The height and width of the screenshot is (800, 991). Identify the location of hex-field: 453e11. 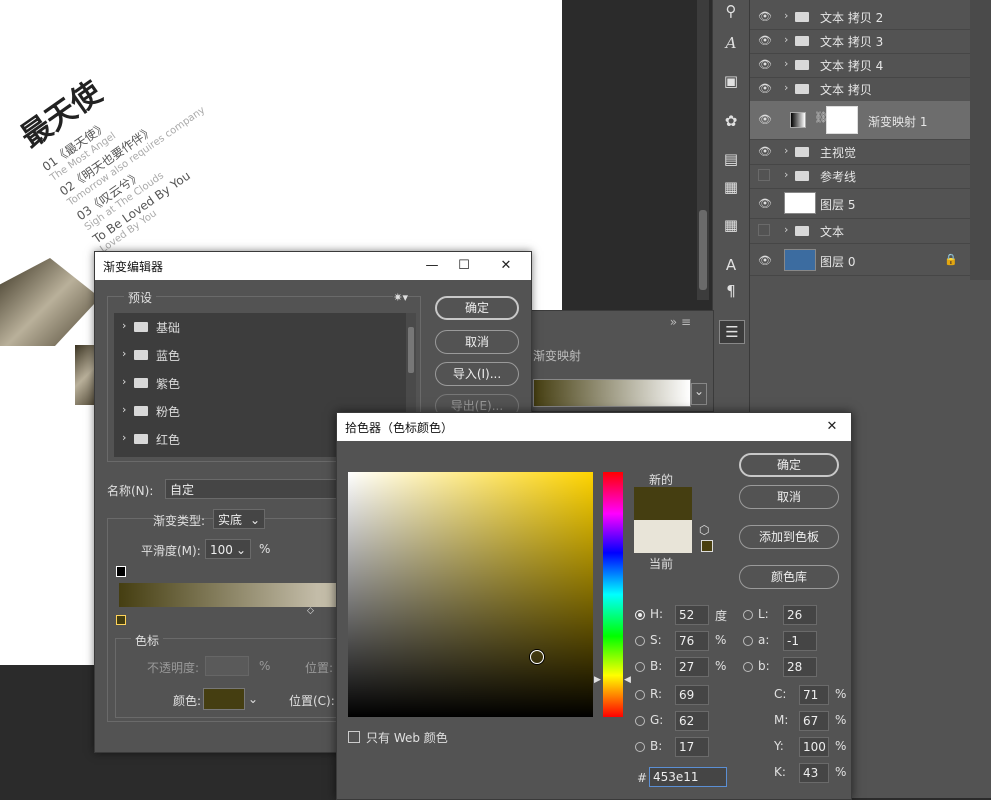
(688, 777).